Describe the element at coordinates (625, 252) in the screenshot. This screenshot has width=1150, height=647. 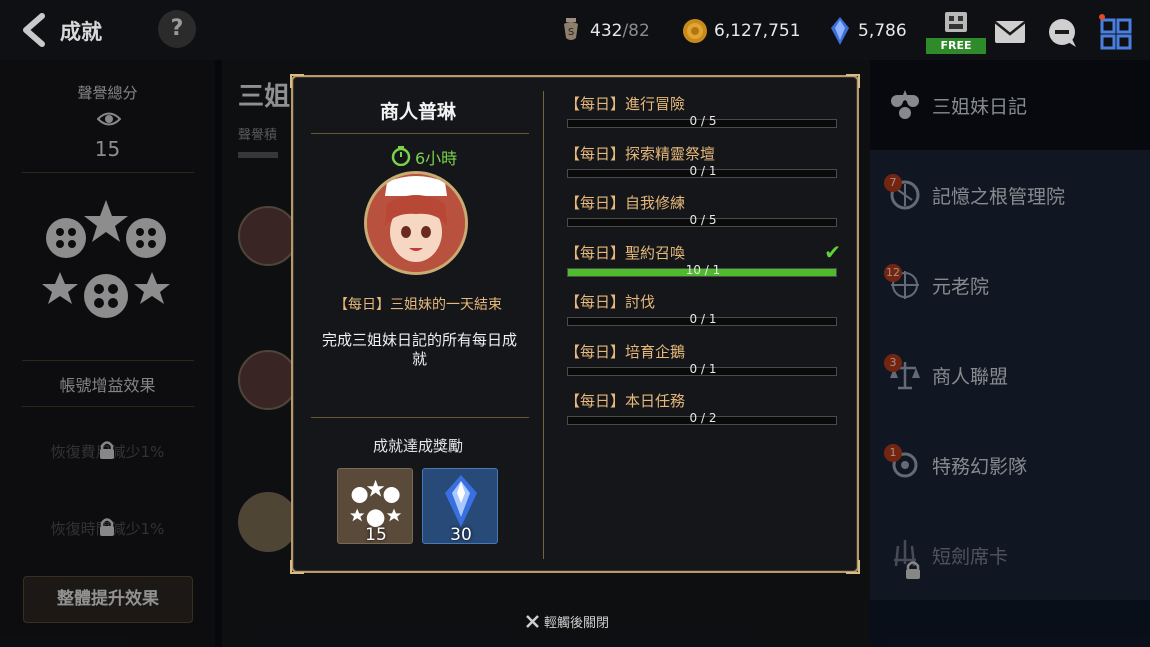
I see `task-label: 【每日】聖約召喚` at that location.